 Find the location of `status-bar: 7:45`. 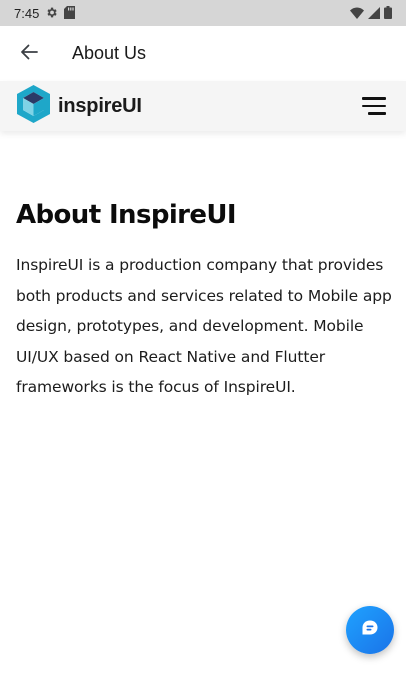

status-bar: 7:45 is located at coordinates (203, 13).